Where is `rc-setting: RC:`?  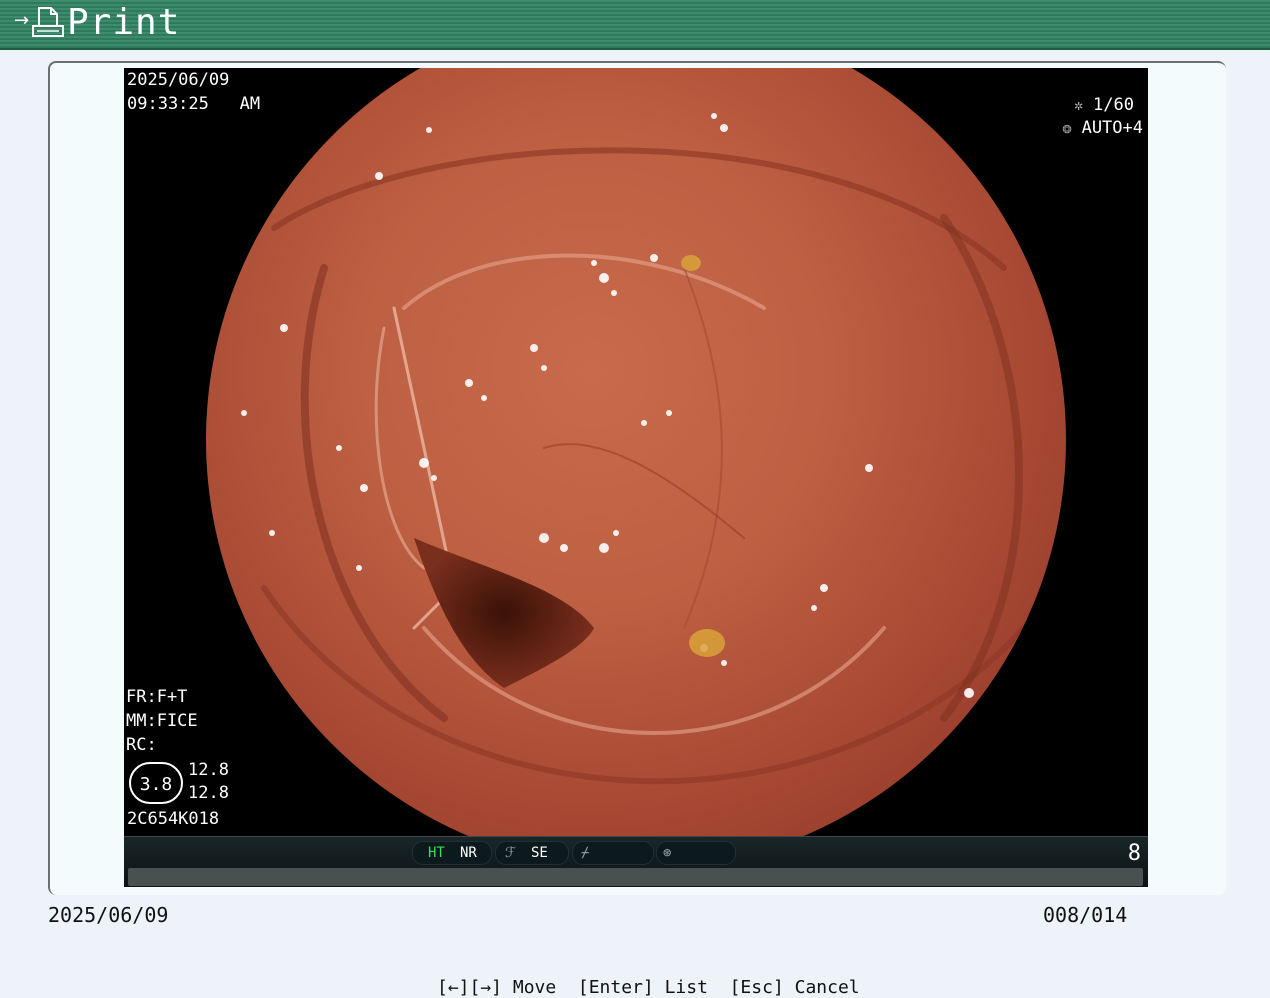 rc-setting: RC: is located at coordinates (141, 745).